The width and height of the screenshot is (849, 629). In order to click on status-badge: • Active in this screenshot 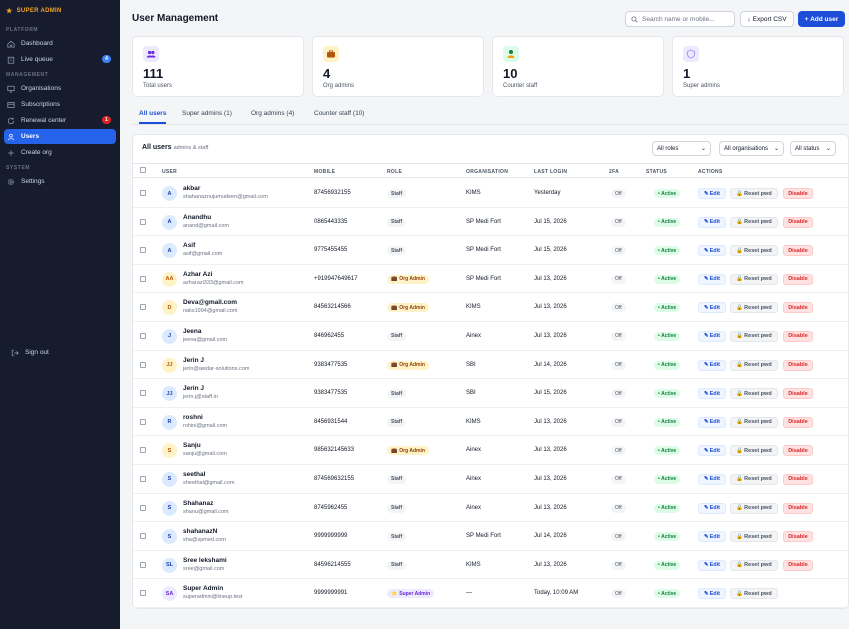, I will do `click(667, 365)`.